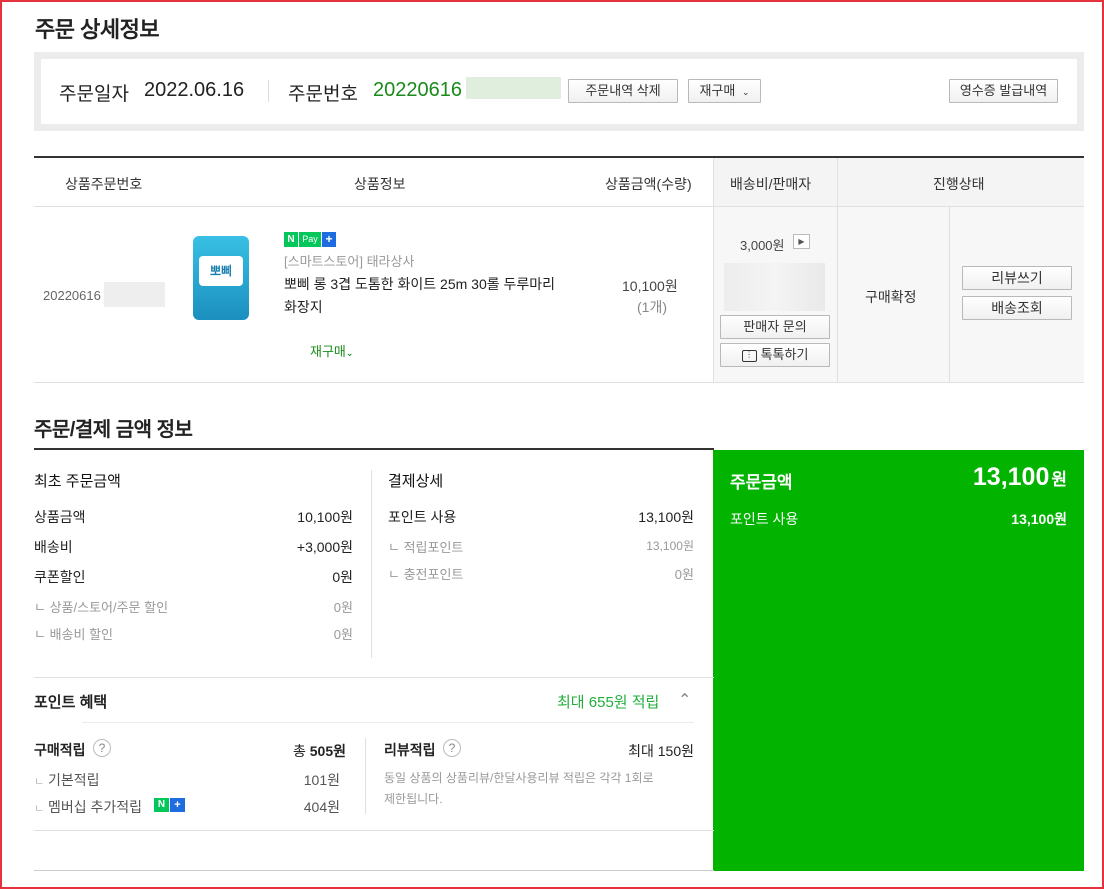  I want to click on product-image-label: 뽀삐, so click(221, 271).